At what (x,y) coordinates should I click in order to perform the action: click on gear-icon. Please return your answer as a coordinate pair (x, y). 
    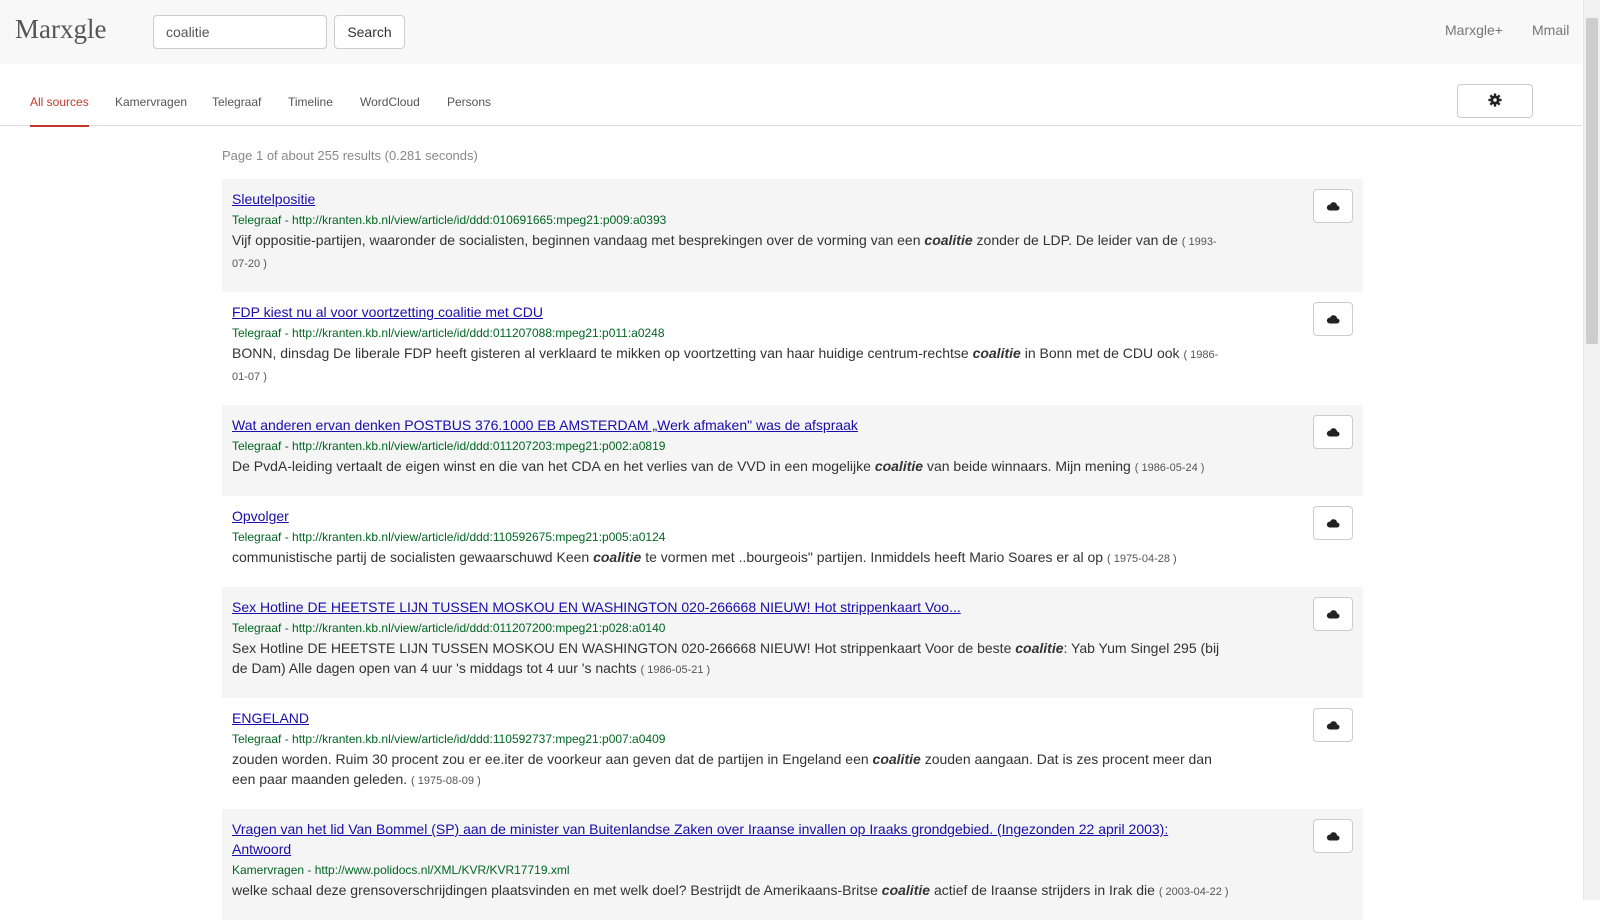
    Looking at the image, I should click on (1495, 101).